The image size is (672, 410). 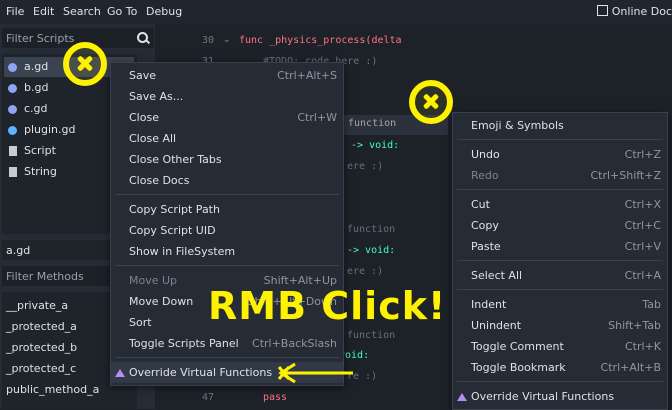 What do you see at coordinates (207, 40) in the screenshot?
I see `line-number: 30` at bounding box center [207, 40].